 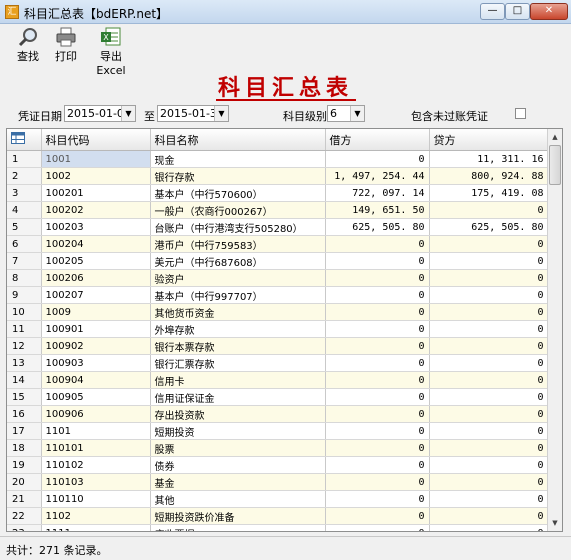 What do you see at coordinates (24, 380) in the screenshot?
I see `row-number: 14` at bounding box center [24, 380].